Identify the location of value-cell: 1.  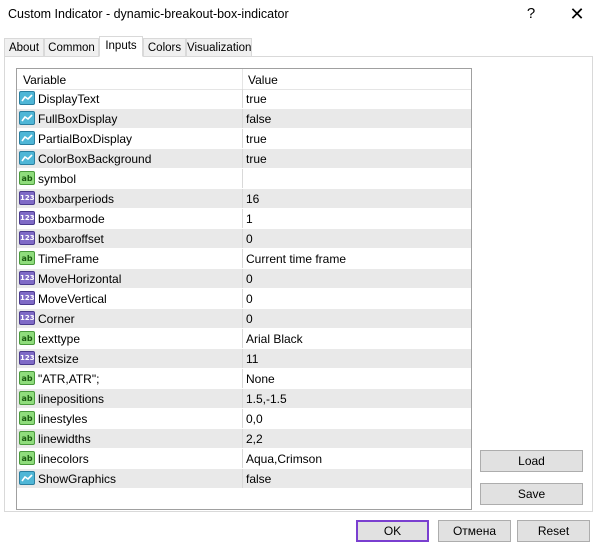
(356, 218).